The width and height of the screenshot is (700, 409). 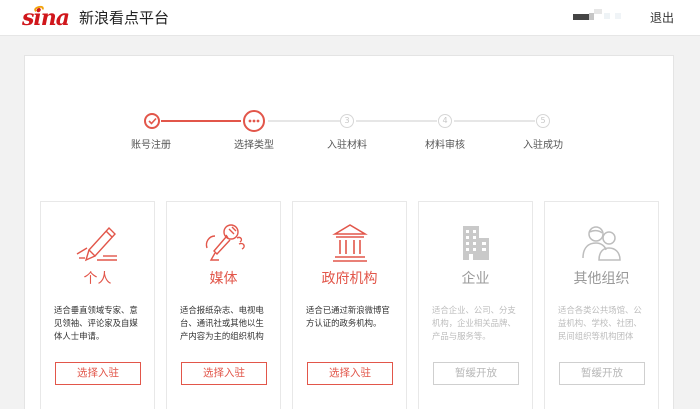 I want to click on category-description: 适合企业、公司、分支机构，企业相关品牌、产品与服务等。, so click(x=474, y=323).